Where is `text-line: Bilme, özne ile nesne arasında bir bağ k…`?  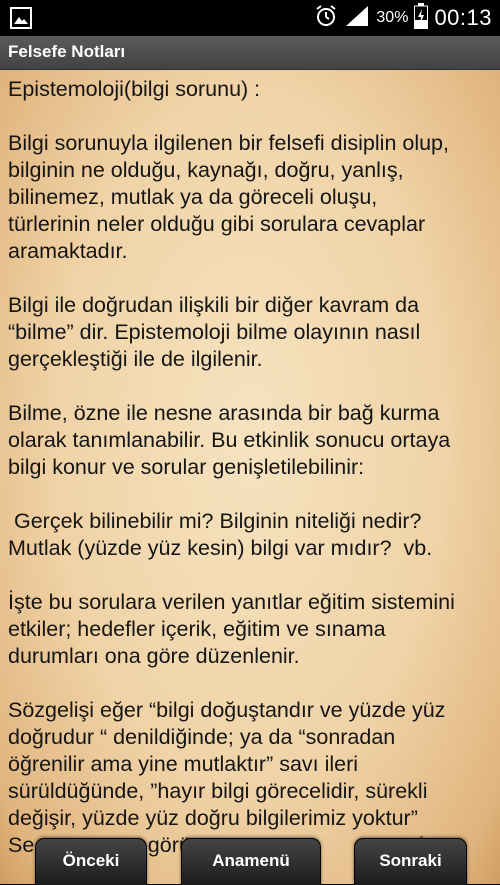 text-line: Bilme, özne ile nesne arasında bir bağ k… is located at coordinates (224, 413).